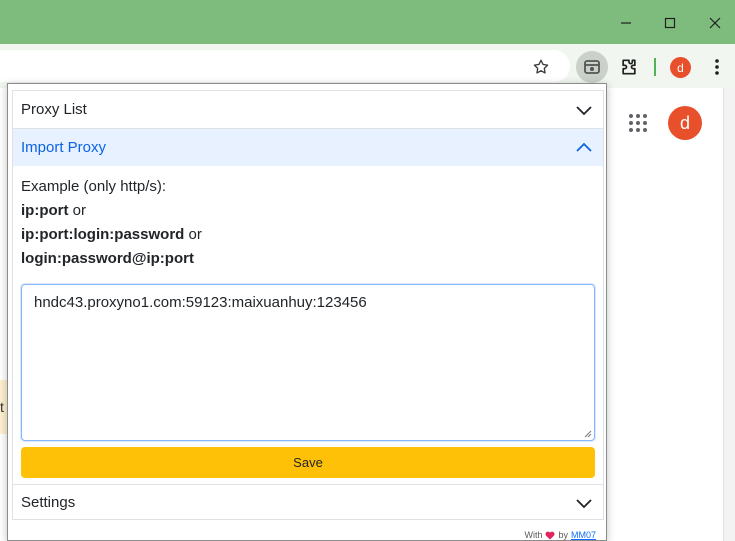 This screenshot has height=541, width=735. I want to click on profile-initial: d, so click(680, 67).